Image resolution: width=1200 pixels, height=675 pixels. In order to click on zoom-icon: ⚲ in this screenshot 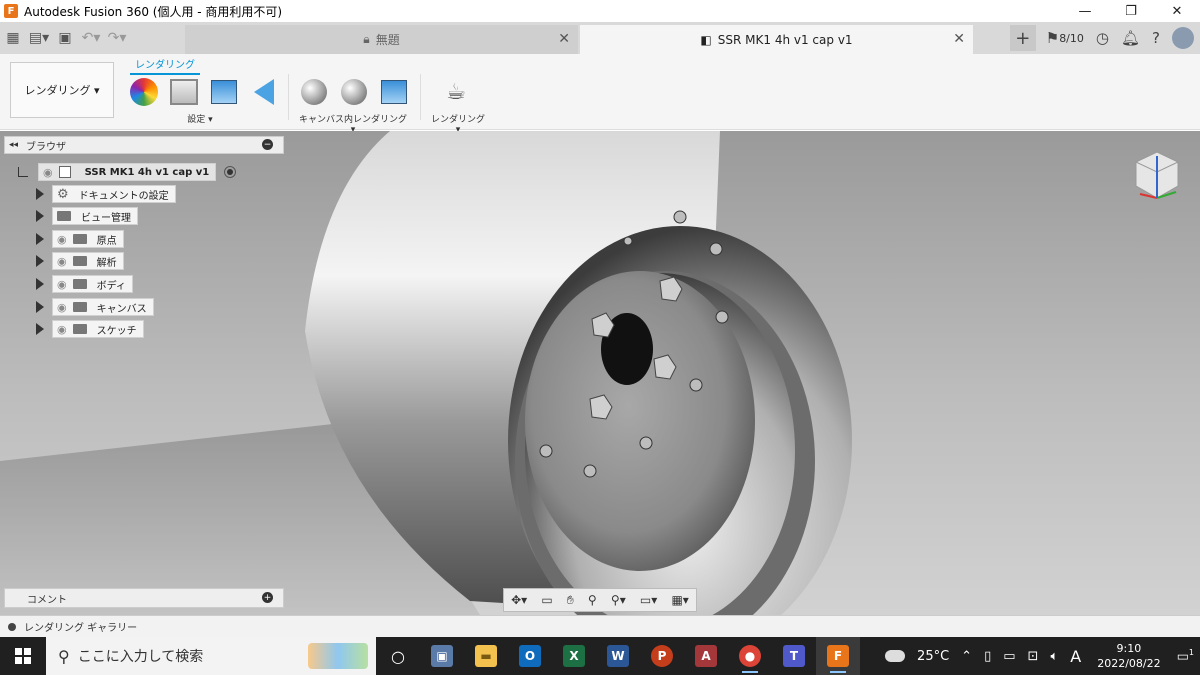, I will do `click(592, 600)`.